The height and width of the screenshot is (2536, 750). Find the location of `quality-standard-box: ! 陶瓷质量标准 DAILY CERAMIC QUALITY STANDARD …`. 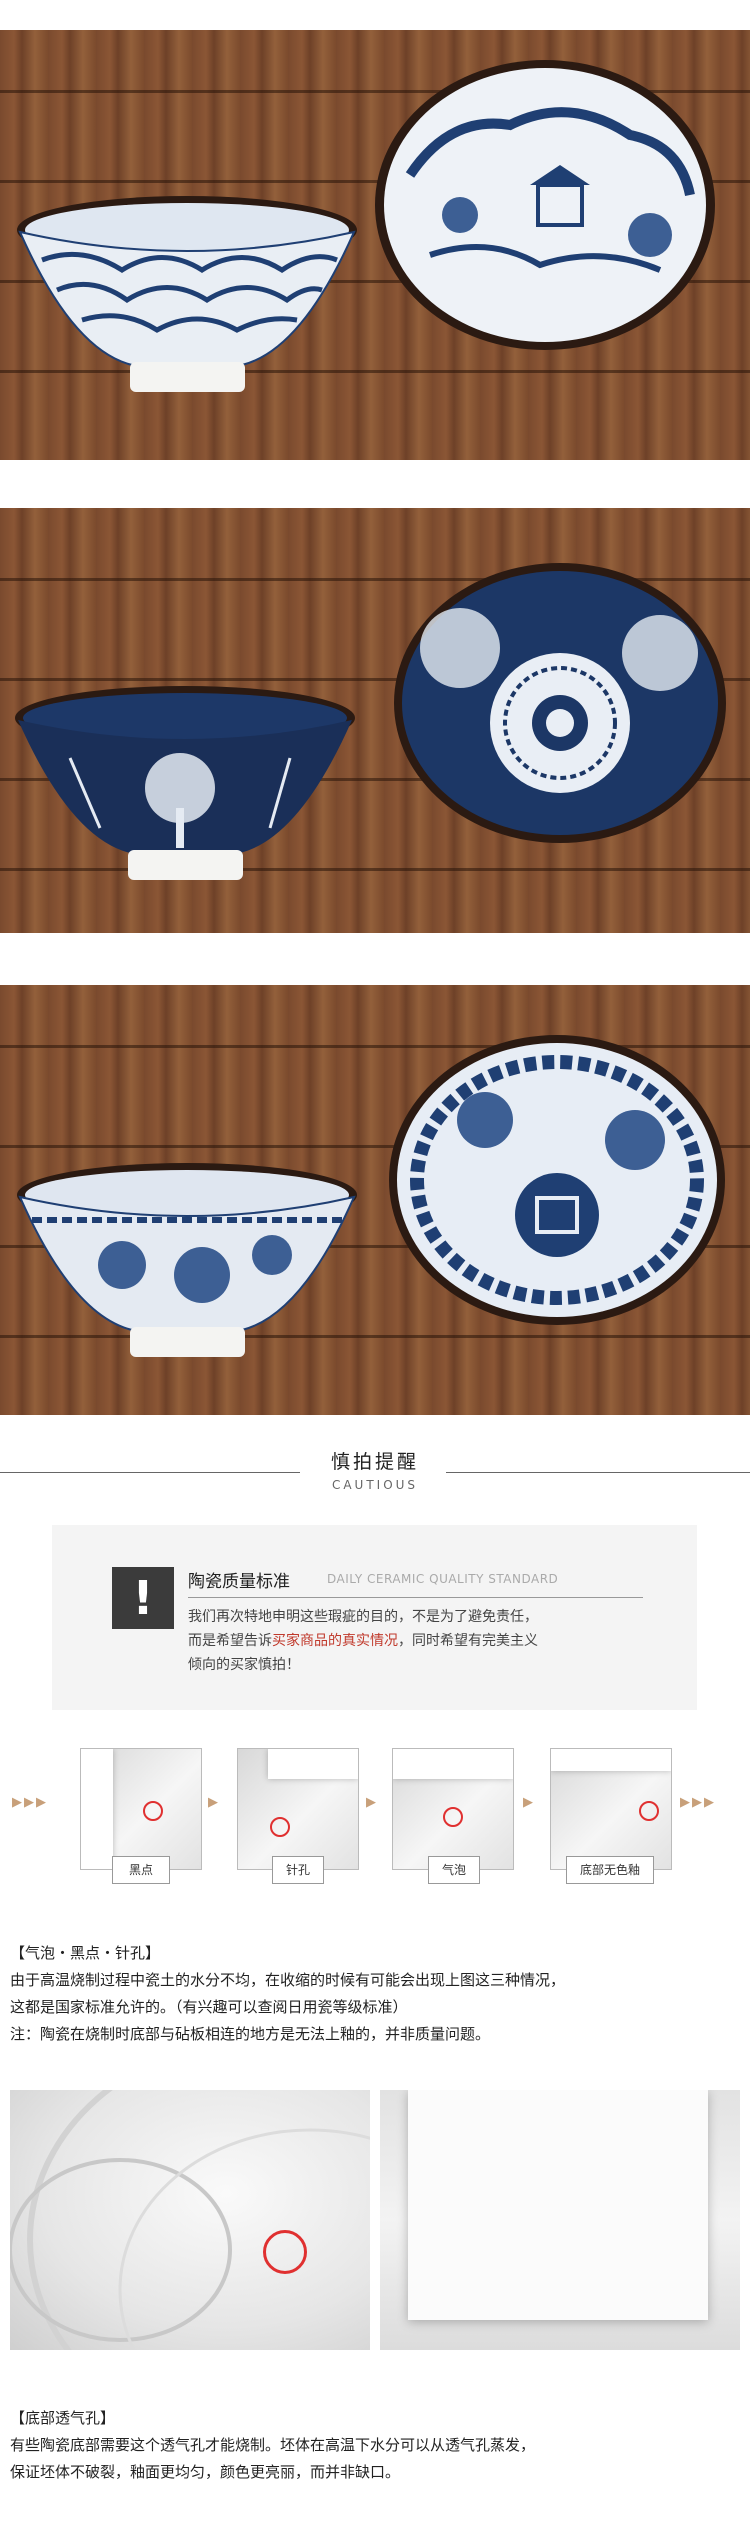

quality-standard-box: ! 陶瓷质量标准 DAILY CERAMIC QUALITY STANDARD … is located at coordinates (374, 1617).